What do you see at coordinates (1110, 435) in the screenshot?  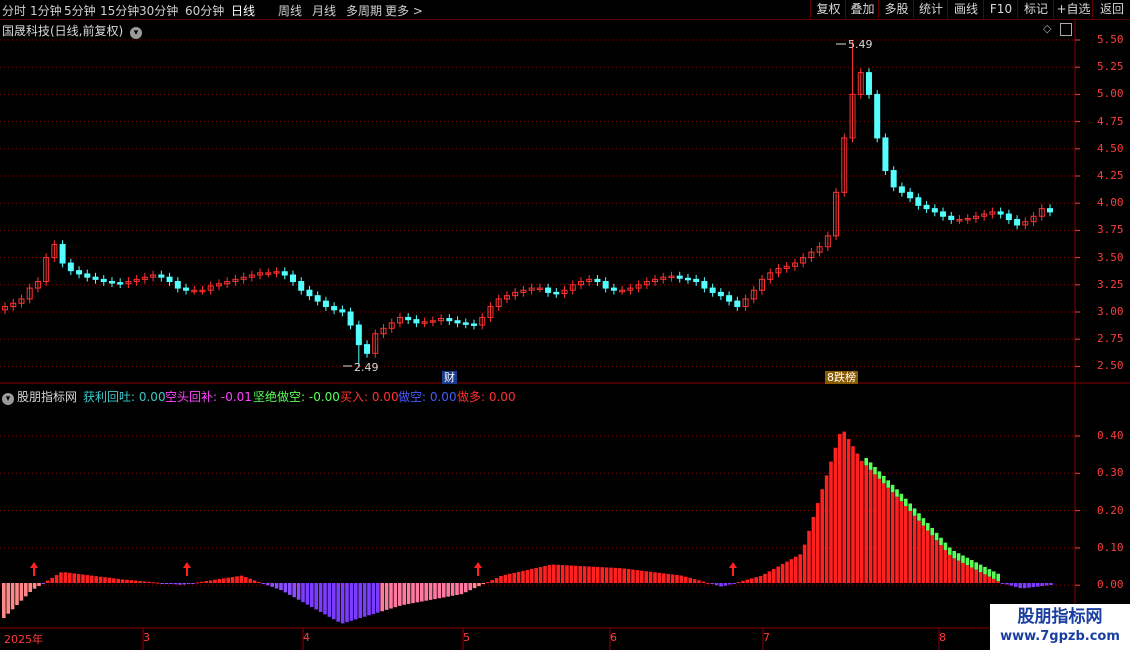 I see `indicator-tick-label: 0.40` at bounding box center [1110, 435].